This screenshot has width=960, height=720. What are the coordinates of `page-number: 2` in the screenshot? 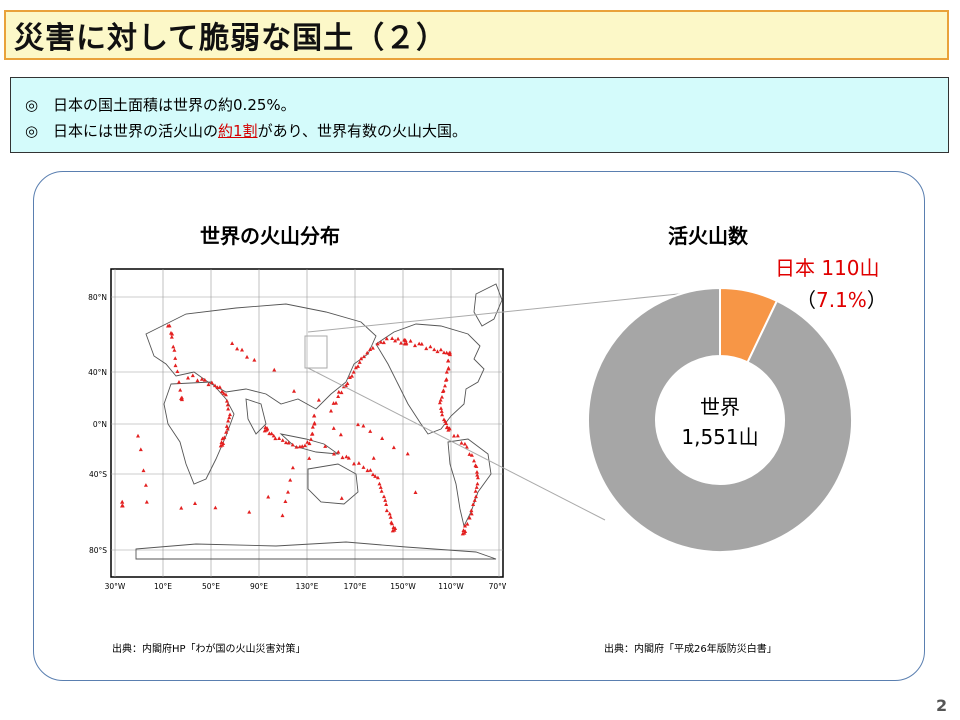 It's located at (942, 705).